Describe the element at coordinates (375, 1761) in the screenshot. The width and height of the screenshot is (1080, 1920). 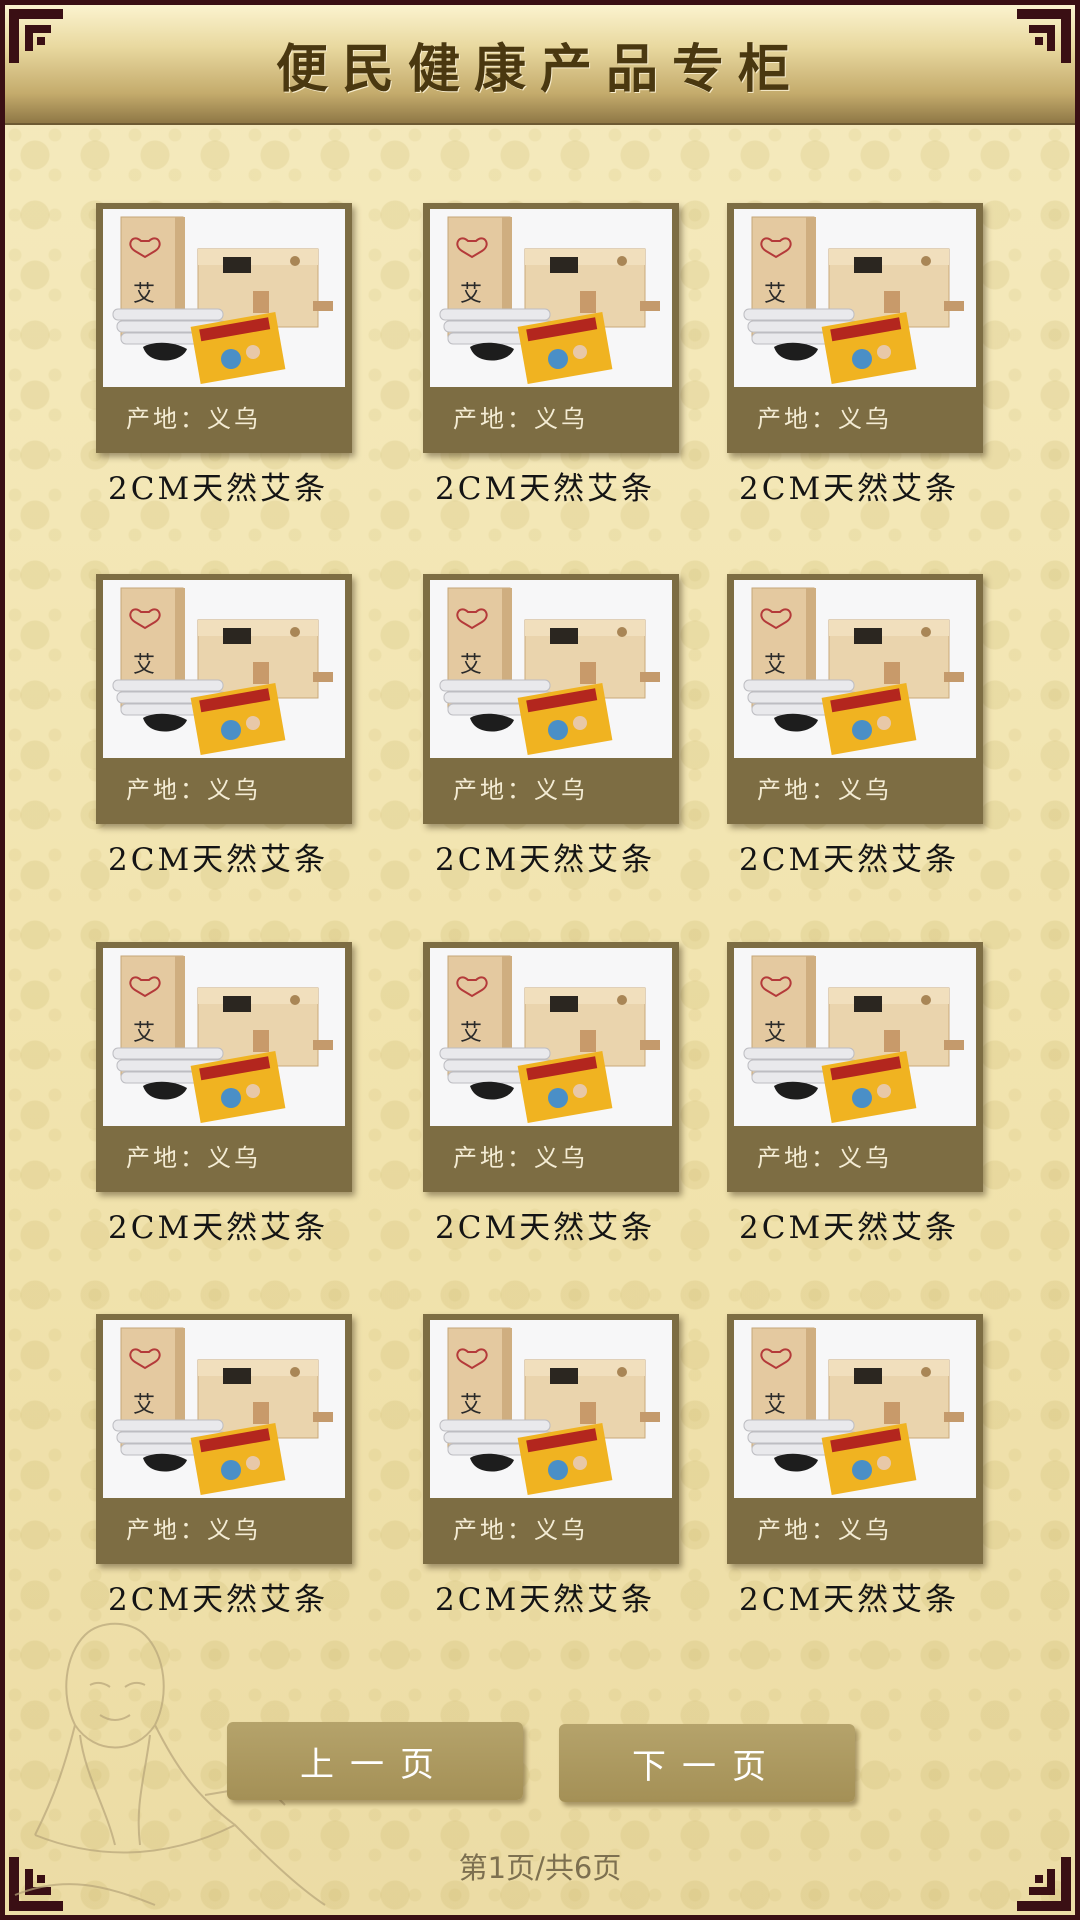
I see `prev-page-button: 上一页` at that location.